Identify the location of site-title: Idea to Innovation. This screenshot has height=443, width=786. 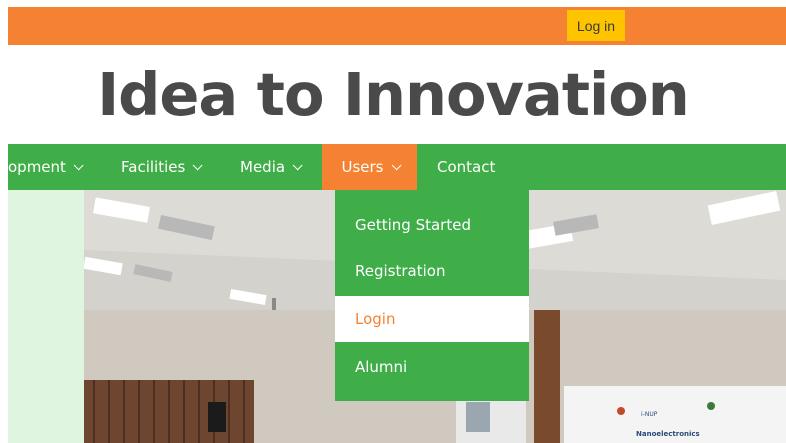
(393, 94).